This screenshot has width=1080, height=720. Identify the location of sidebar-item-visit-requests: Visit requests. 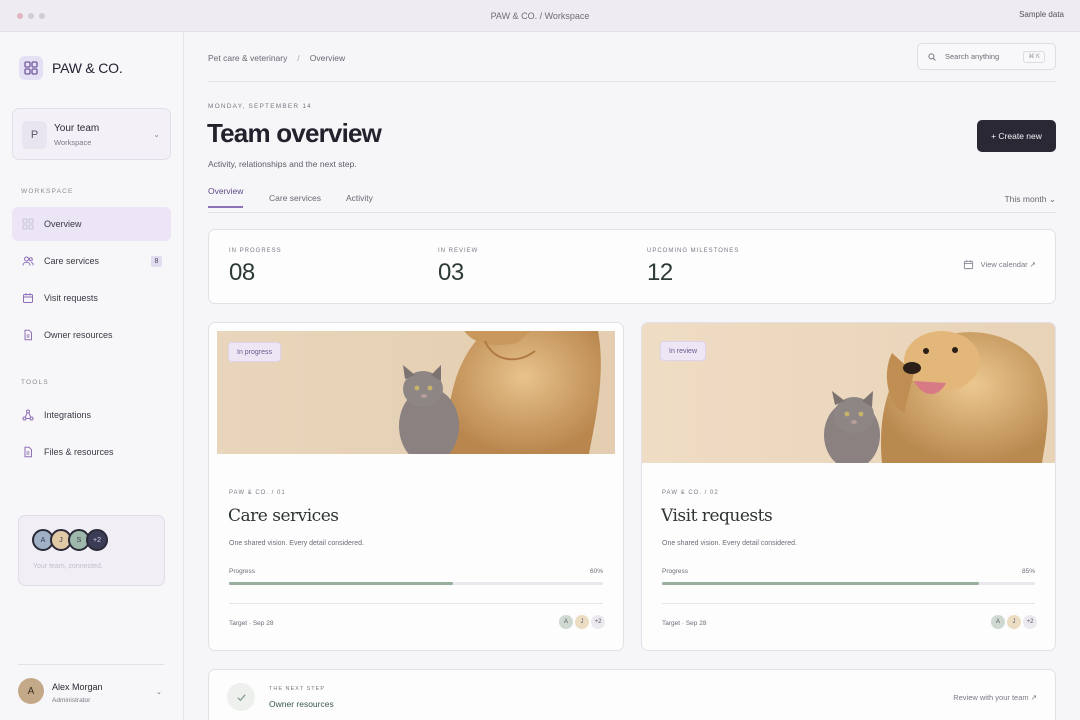
(91, 298).